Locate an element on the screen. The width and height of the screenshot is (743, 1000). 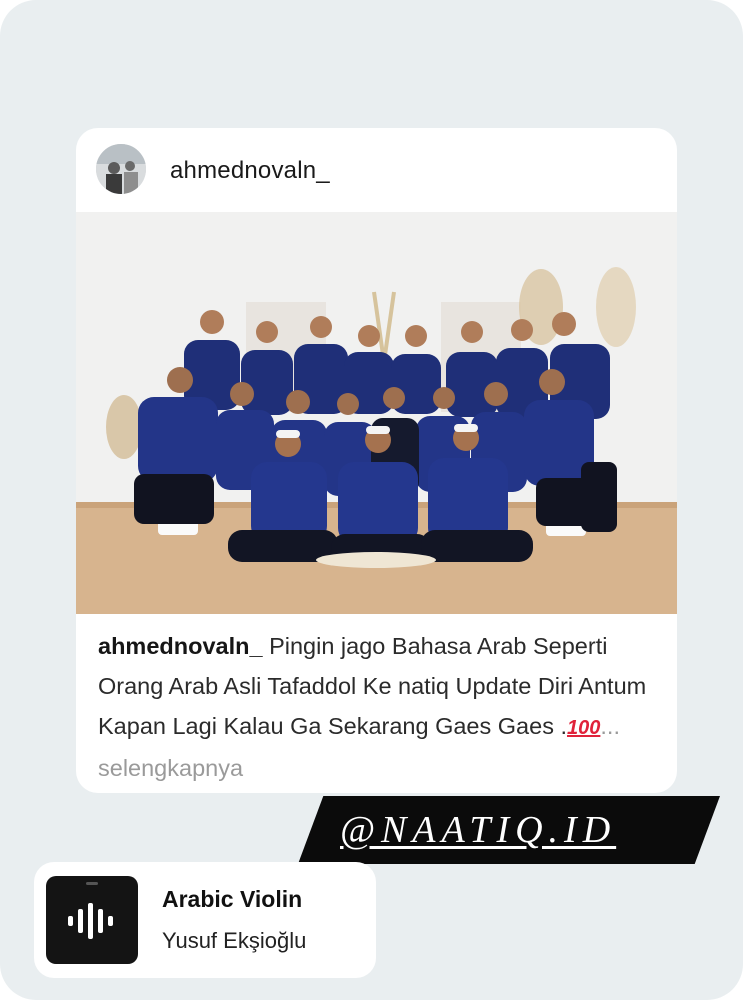
song-artist: Yusuf Ekşioğlu is located at coordinates (234, 940).